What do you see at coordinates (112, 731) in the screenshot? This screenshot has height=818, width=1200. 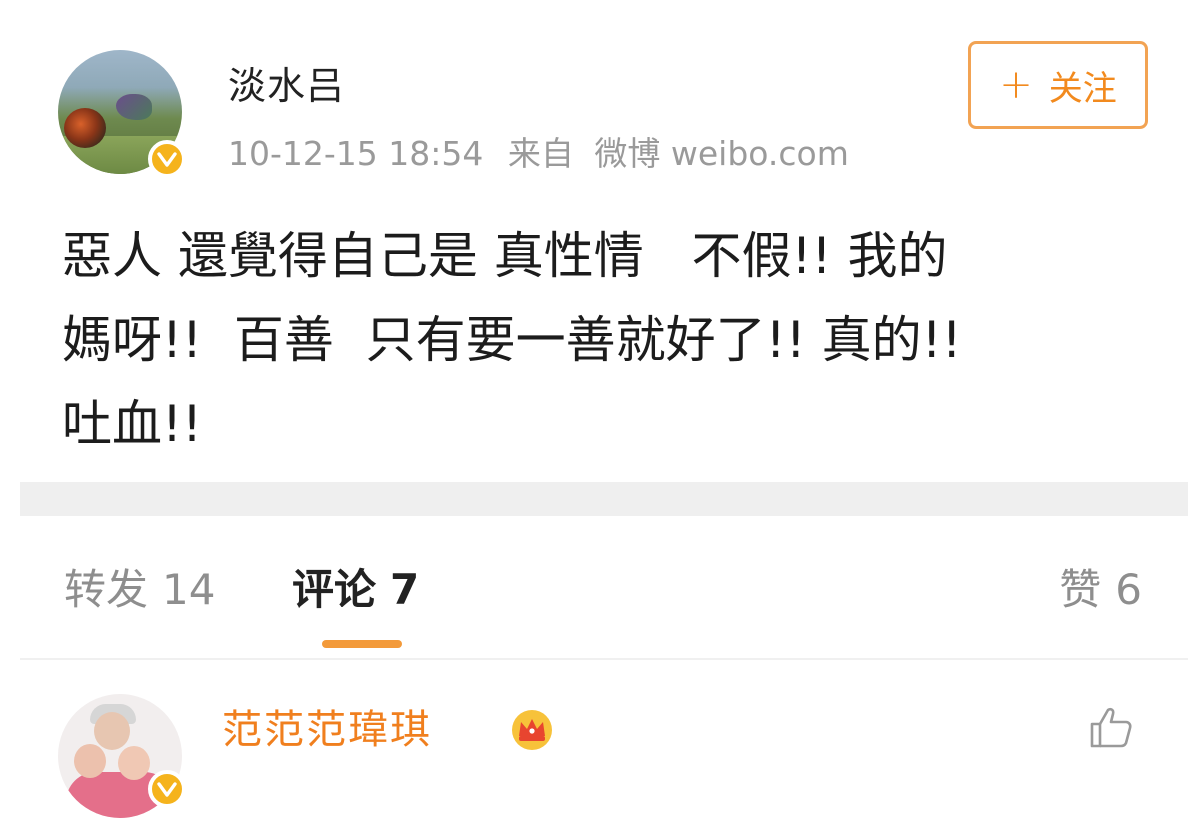 I see `avatar-face` at bounding box center [112, 731].